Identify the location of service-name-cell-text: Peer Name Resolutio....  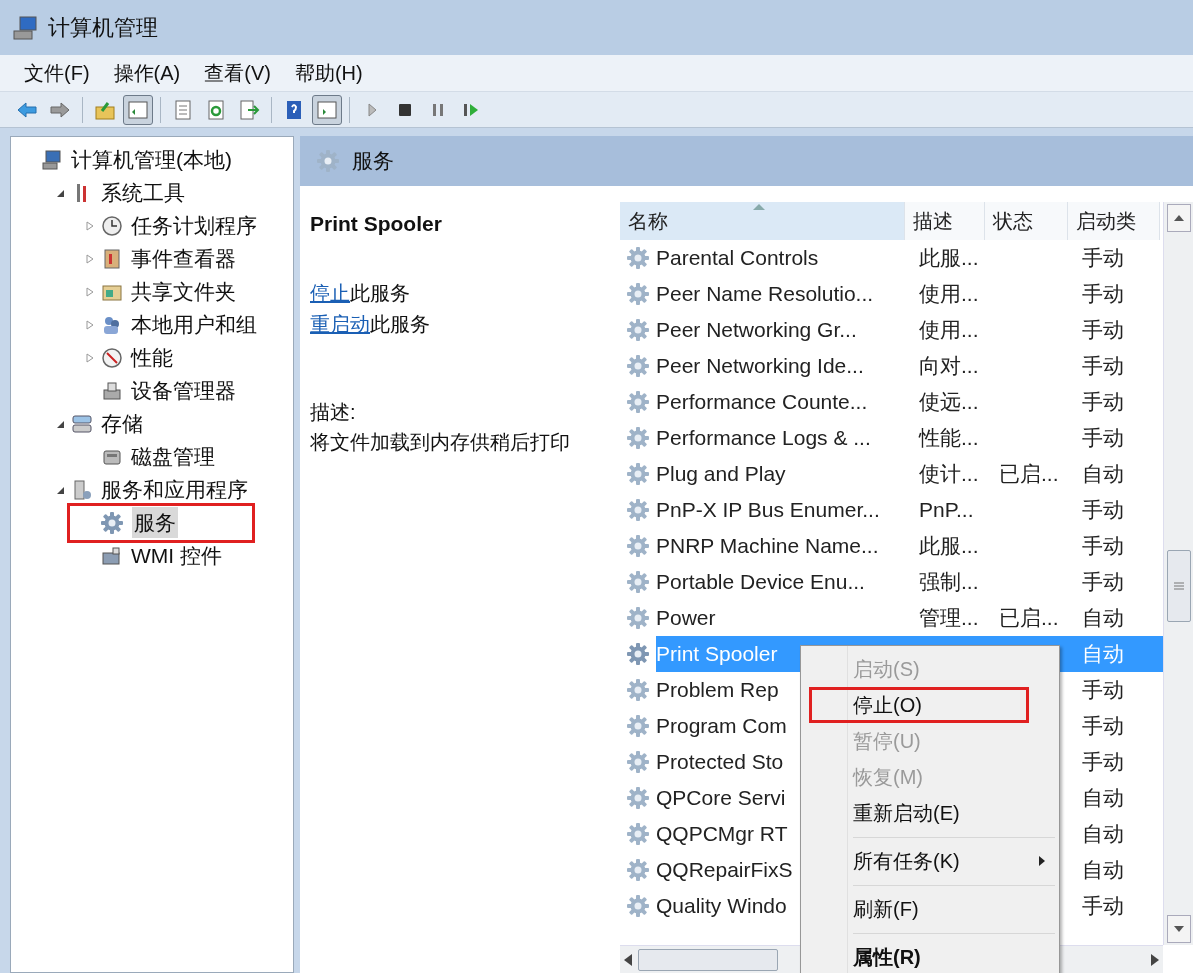
(765, 294).